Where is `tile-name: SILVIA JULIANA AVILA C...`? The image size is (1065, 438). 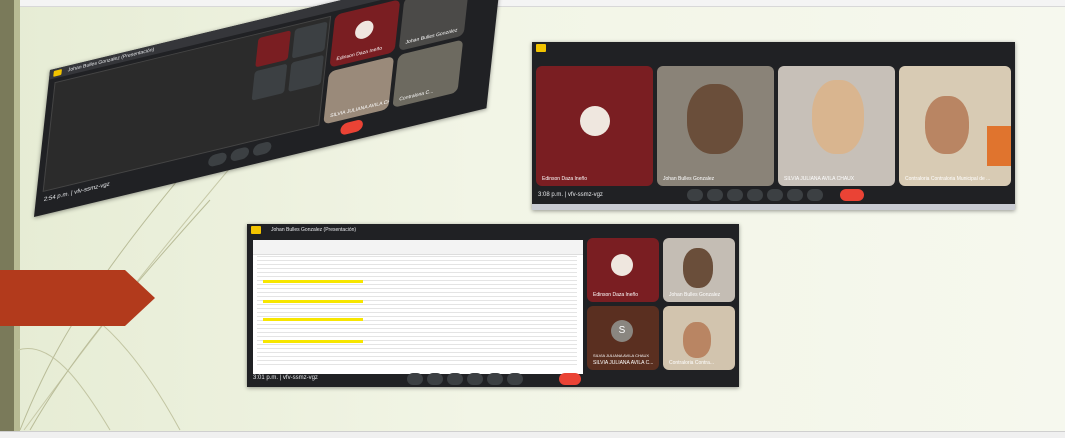 tile-name: SILVIA JULIANA AVILA C... is located at coordinates (623, 363).